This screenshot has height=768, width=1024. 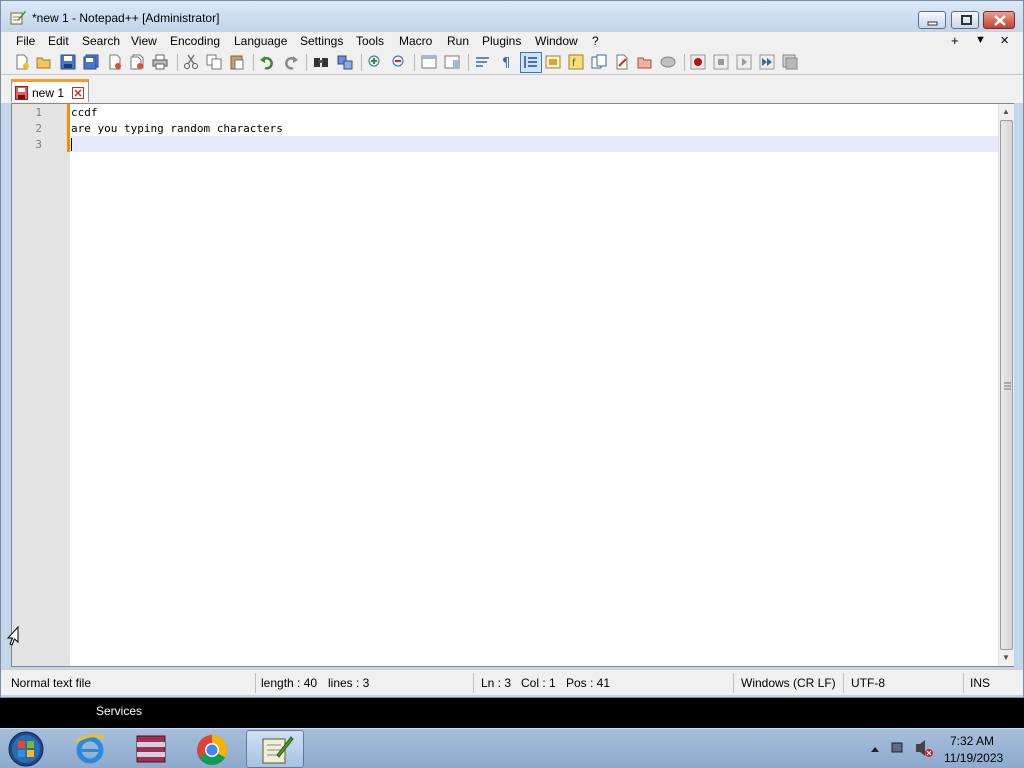 I want to click on tray-icons, so click(x=902, y=748).